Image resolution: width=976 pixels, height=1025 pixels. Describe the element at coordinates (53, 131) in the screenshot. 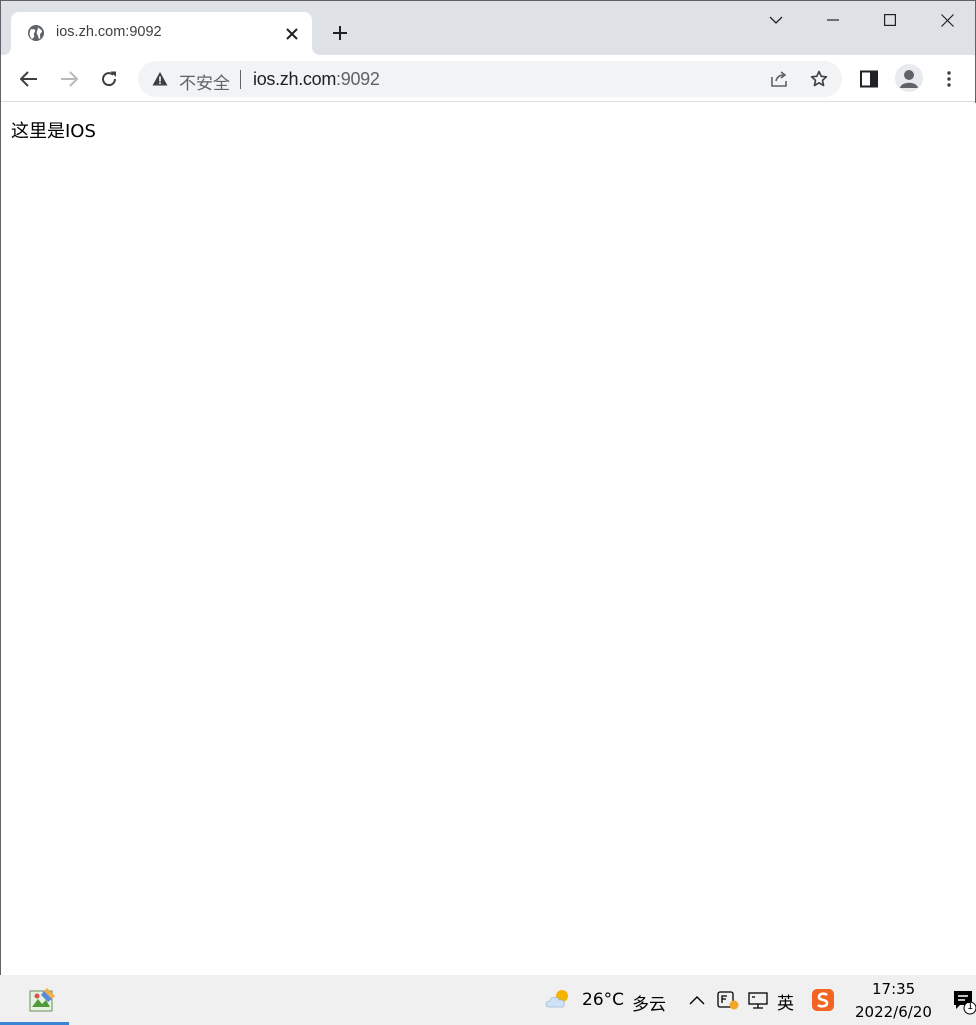

I see `page-body-text: 这里是IOS` at that location.